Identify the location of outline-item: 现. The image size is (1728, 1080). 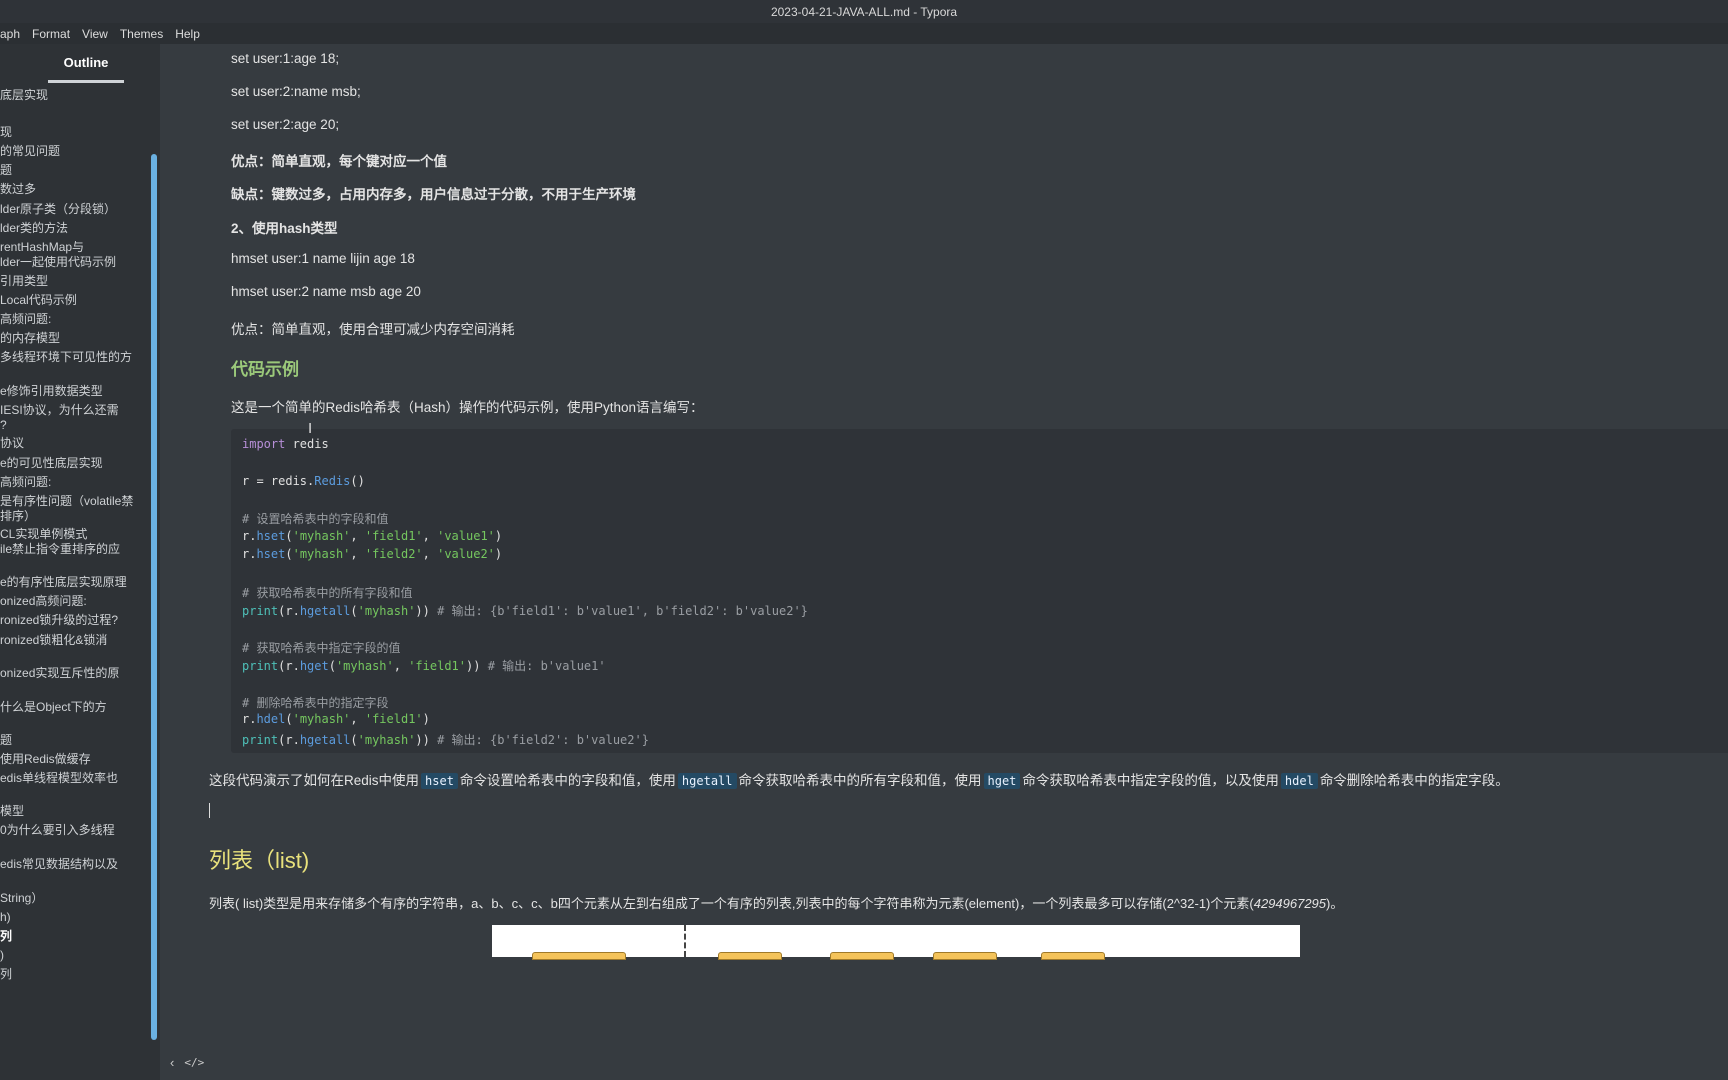
(6, 132).